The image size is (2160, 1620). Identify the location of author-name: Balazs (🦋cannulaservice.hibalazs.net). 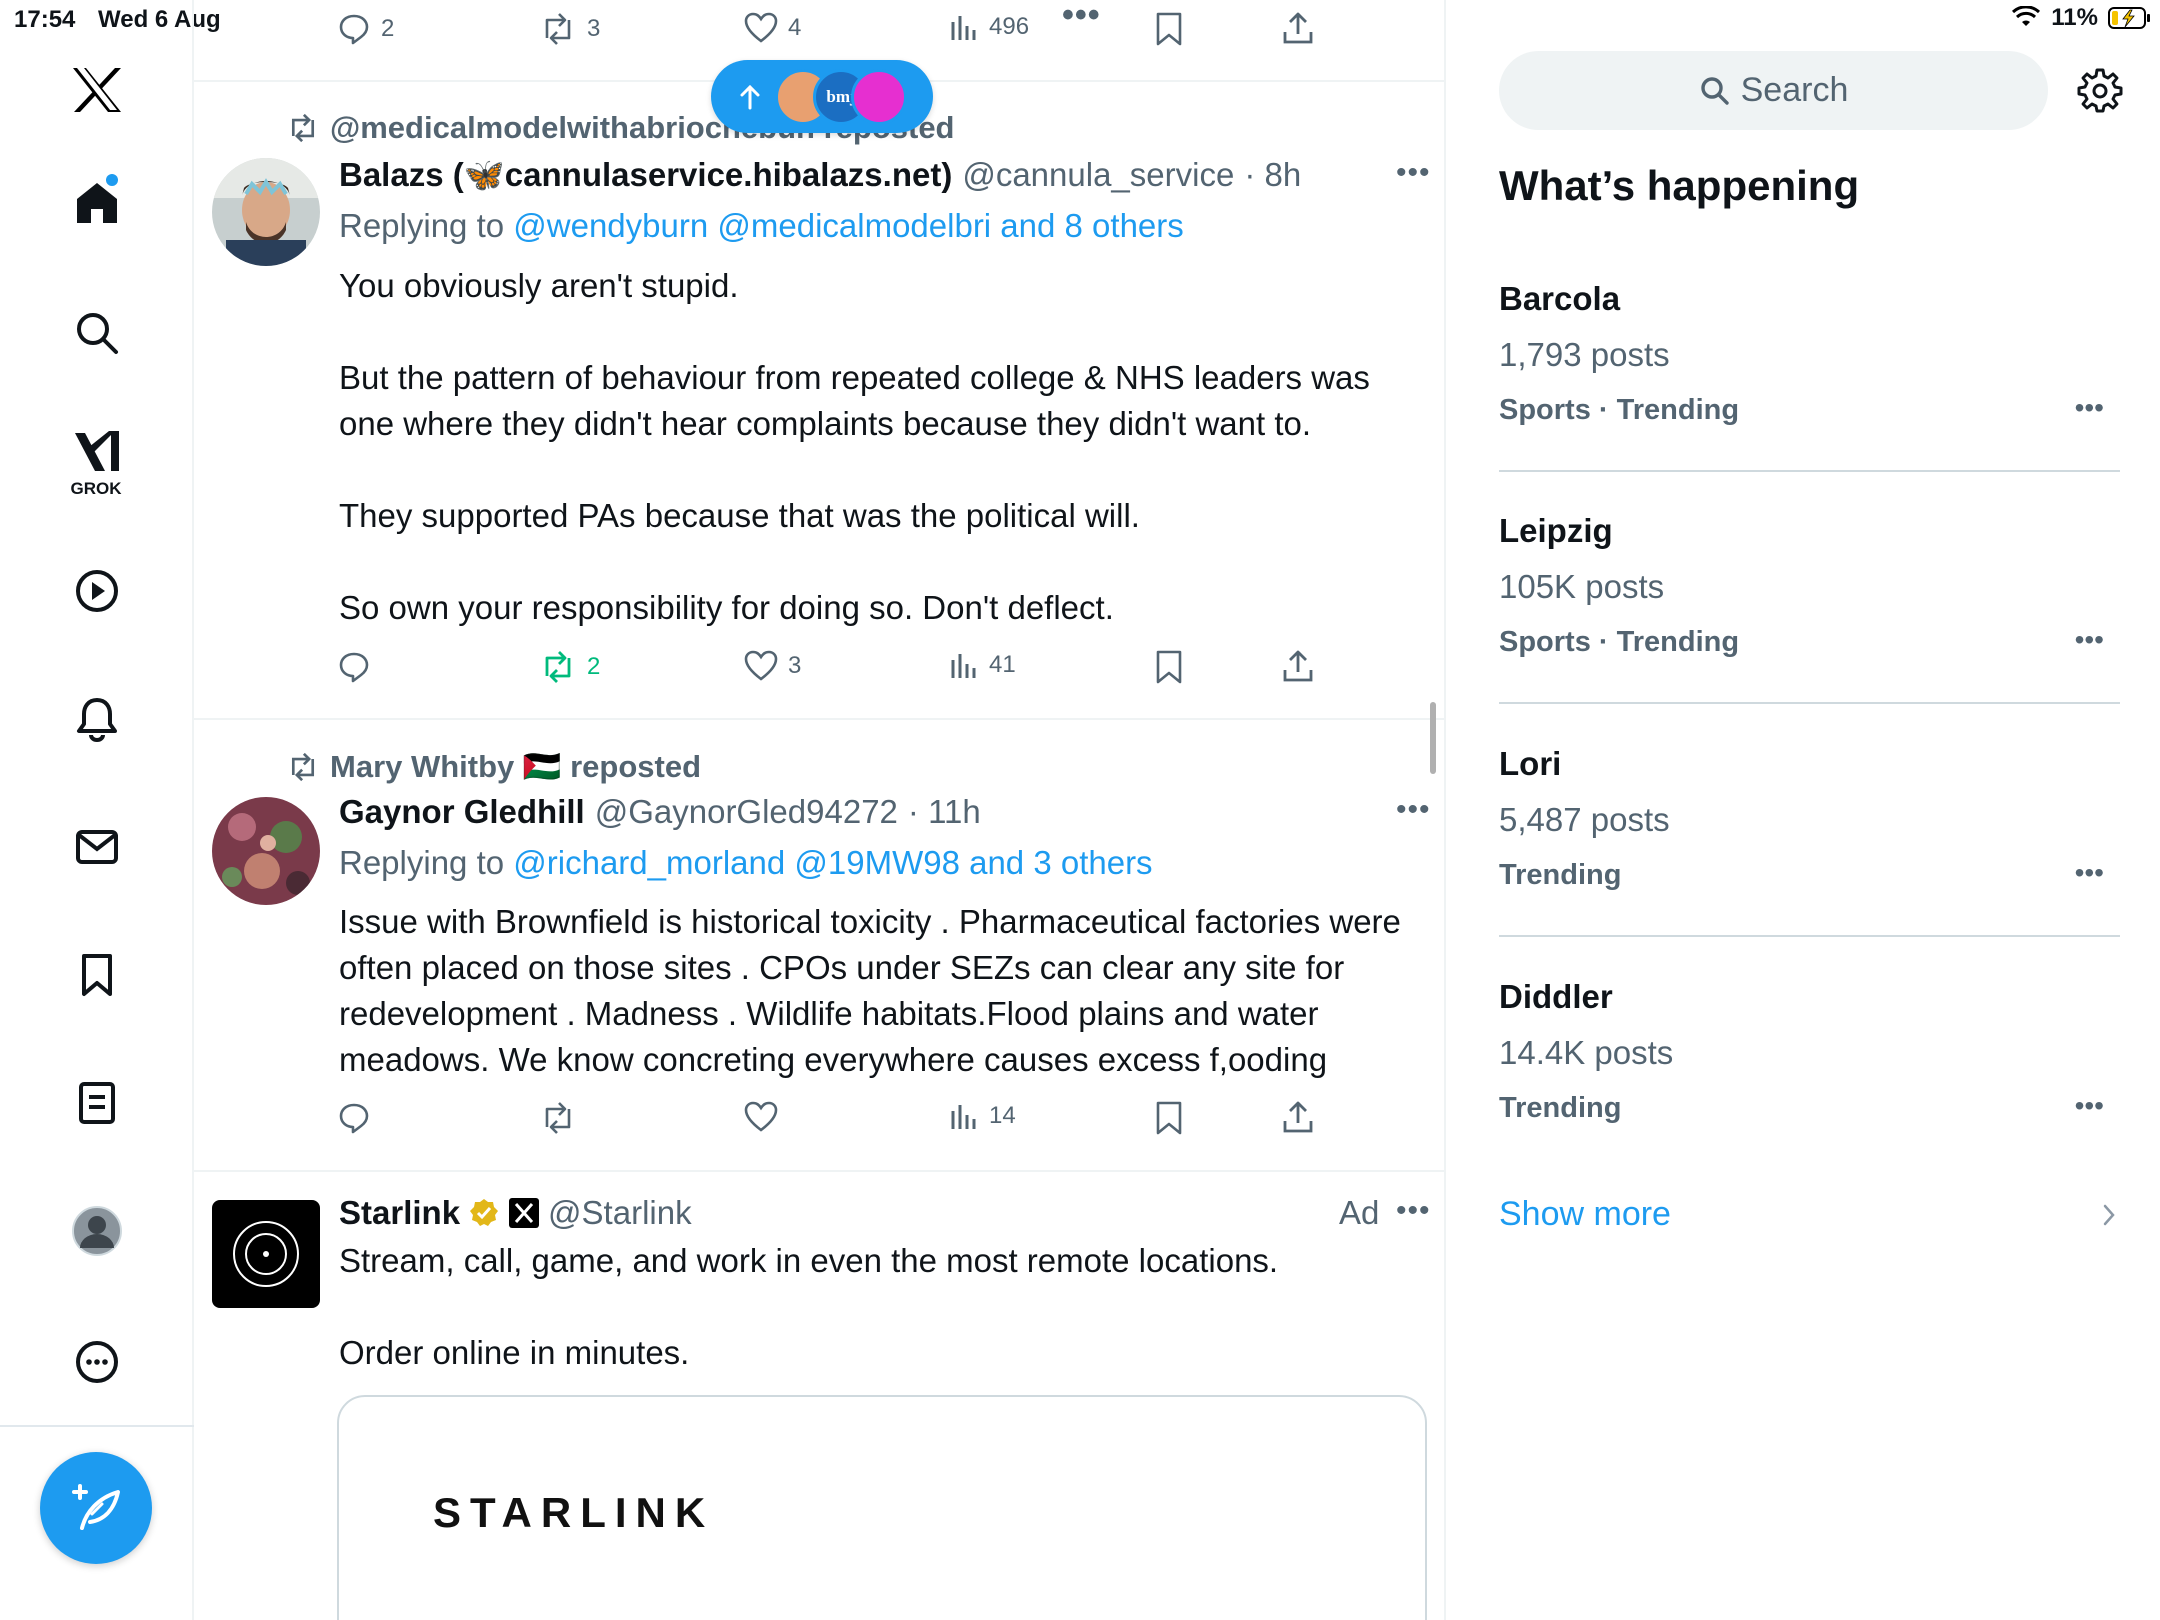
(645, 175).